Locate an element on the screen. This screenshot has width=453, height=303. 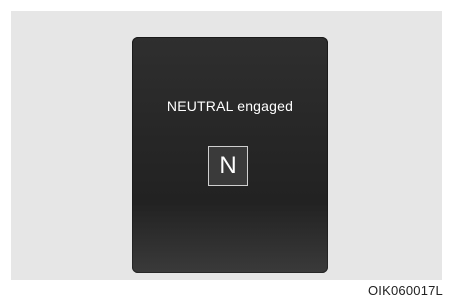
gear-indicator-n: N is located at coordinates (228, 166).